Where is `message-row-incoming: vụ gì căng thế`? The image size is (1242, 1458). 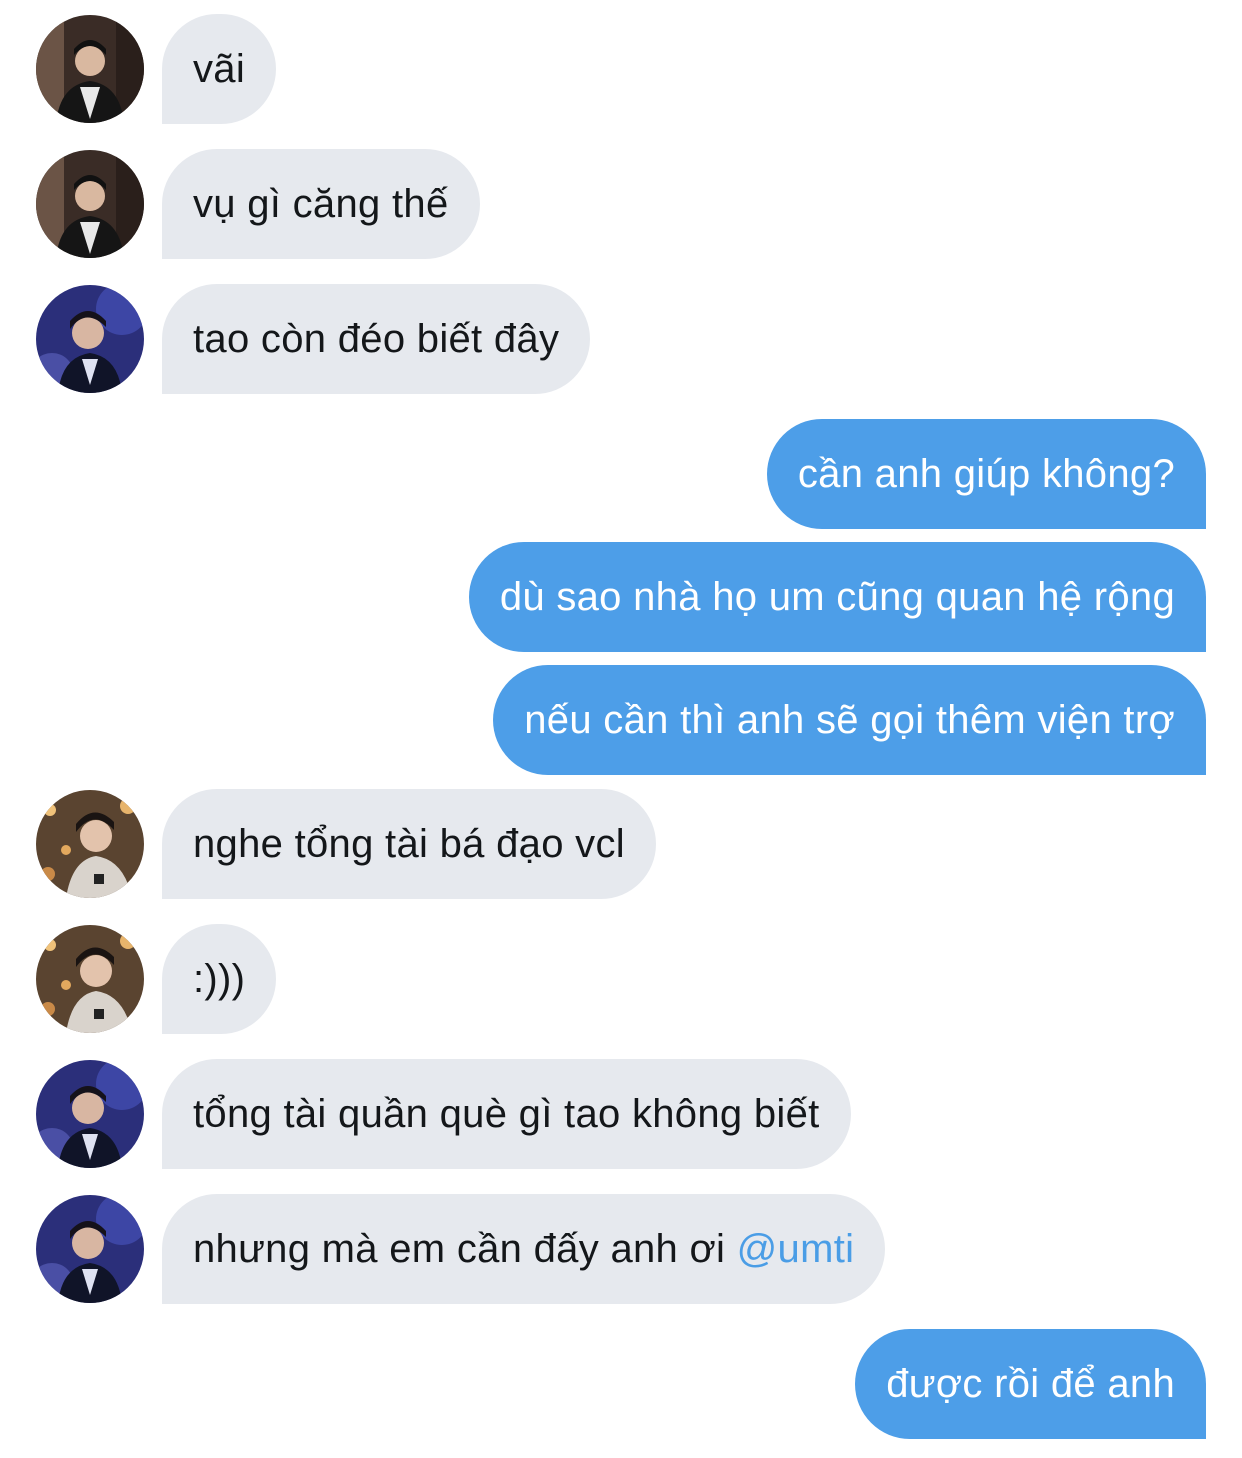 message-row-incoming: vụ gì căng thế is located at coordinates (621, 204).